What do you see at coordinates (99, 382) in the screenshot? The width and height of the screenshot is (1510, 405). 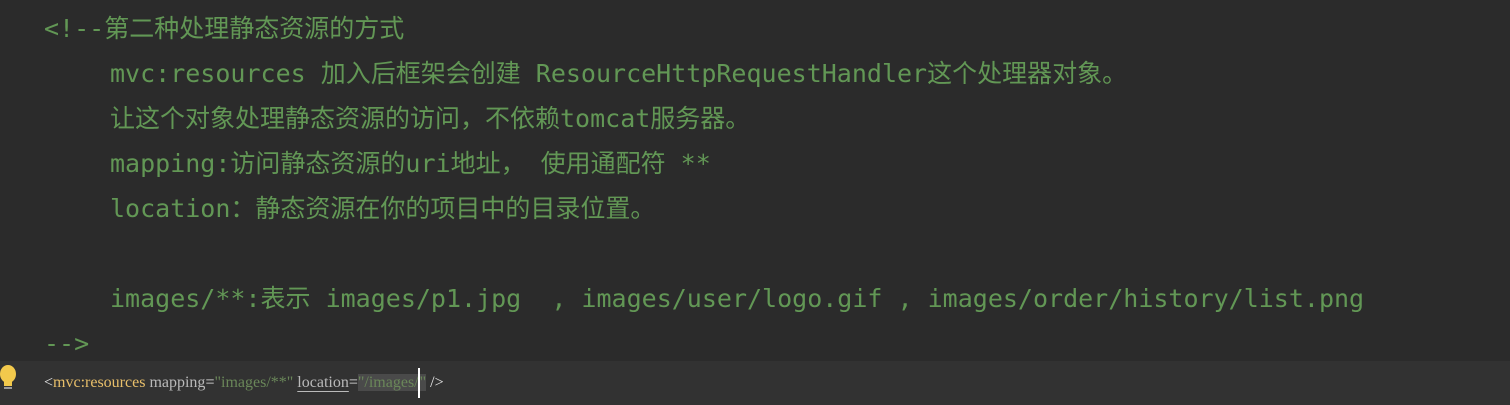 I see `tag-name: mvc:resources` at bounding box center [99, 382].